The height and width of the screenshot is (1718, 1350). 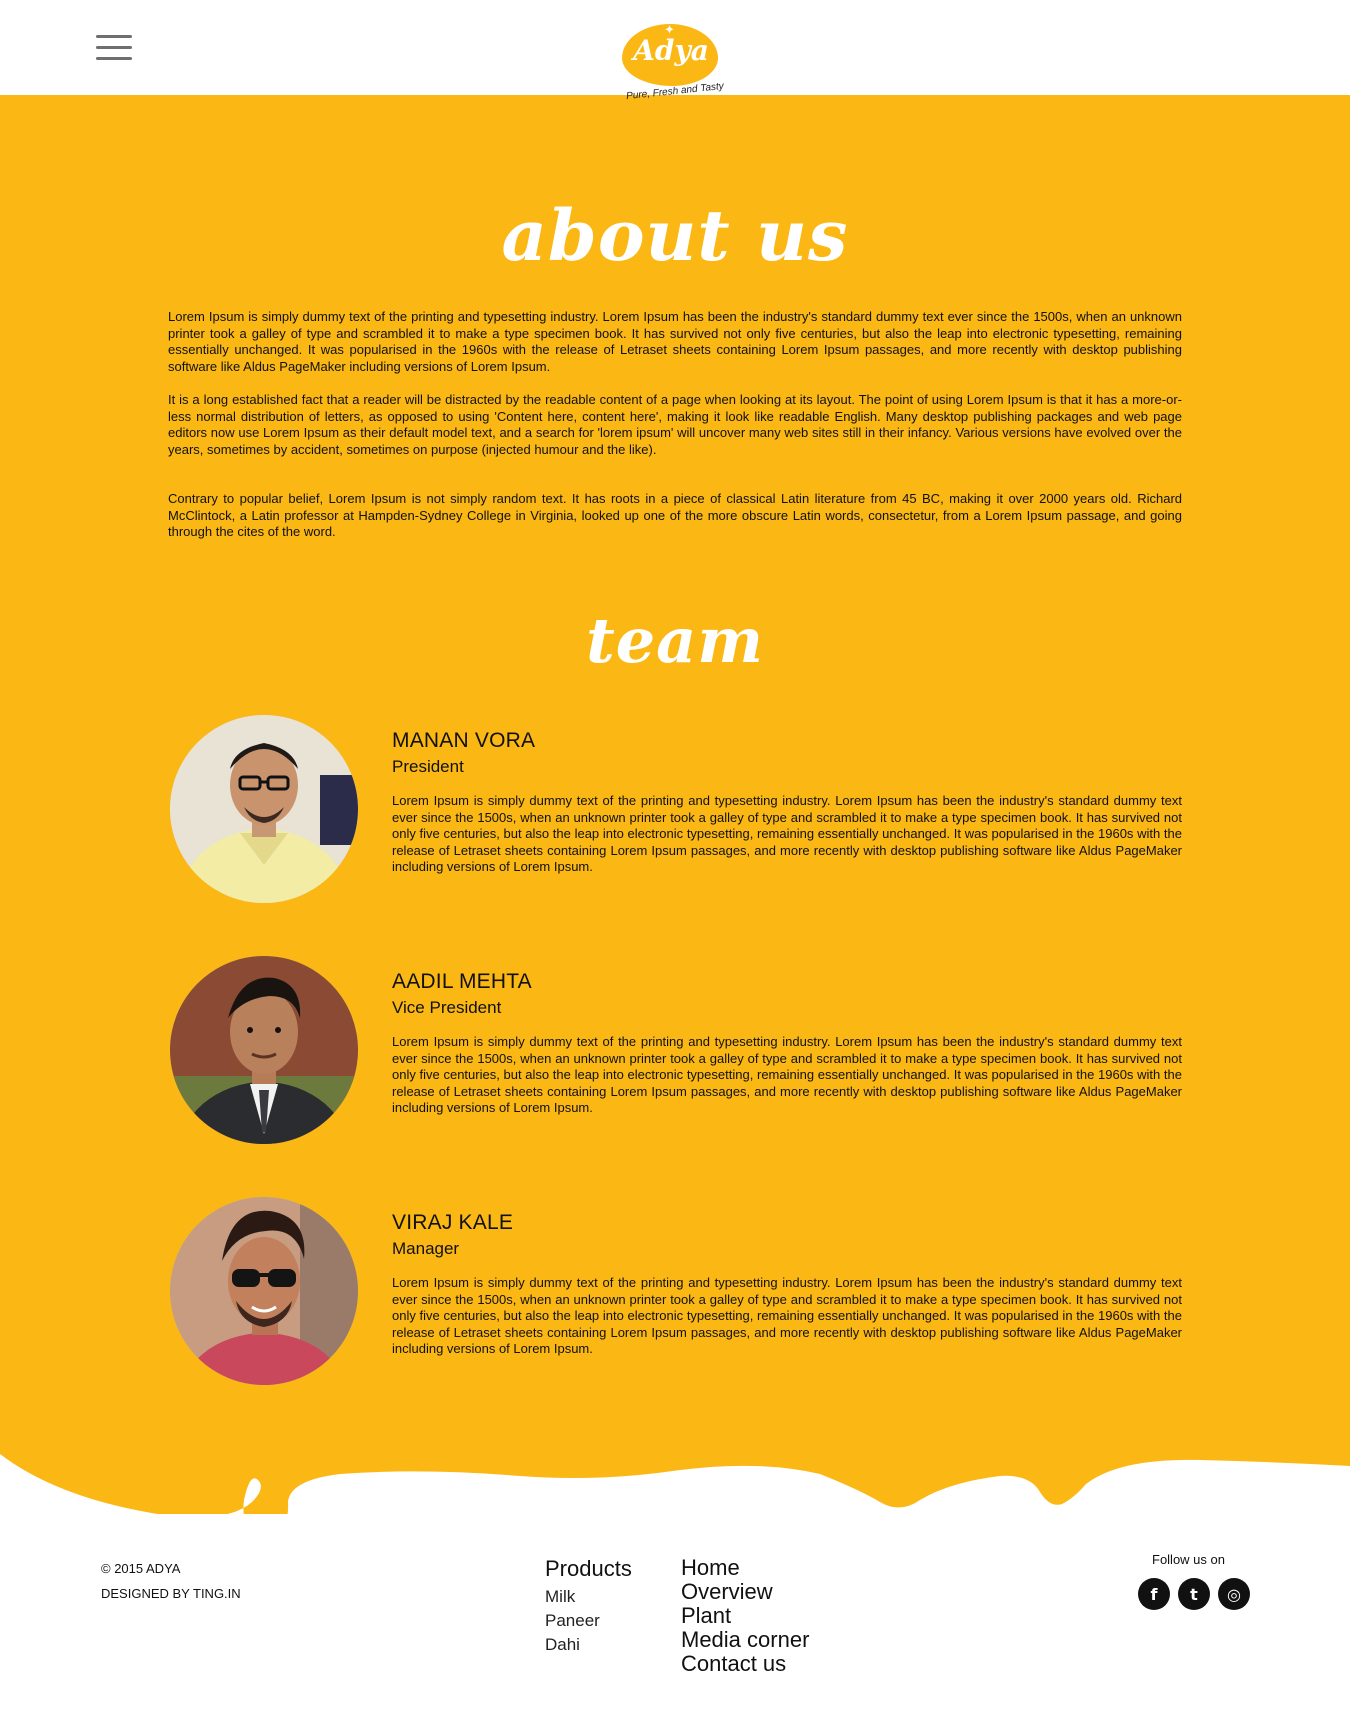 I want to click on nav-link-home: Home, so click(x=745, y=1568).